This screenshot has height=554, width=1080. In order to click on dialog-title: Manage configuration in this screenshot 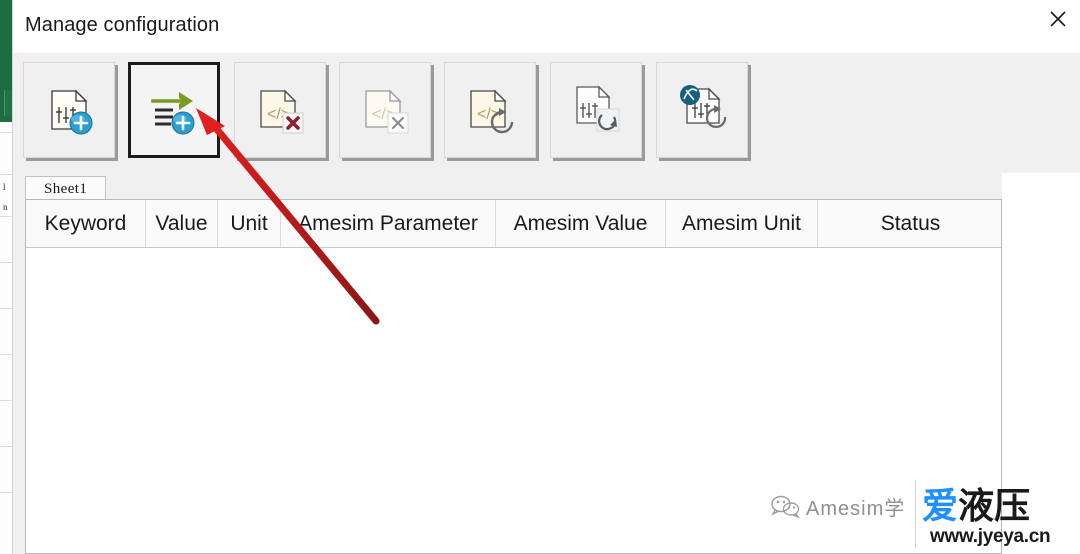, I will do `click(122, 25)`.